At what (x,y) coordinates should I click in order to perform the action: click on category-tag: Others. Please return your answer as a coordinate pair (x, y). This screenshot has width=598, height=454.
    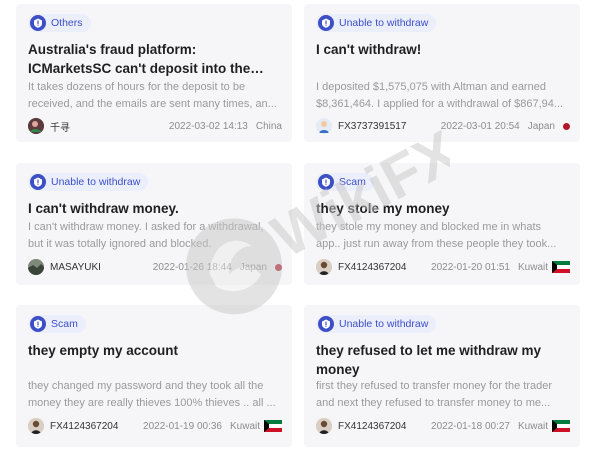
    Looking at the image, I should click on (59, 23).